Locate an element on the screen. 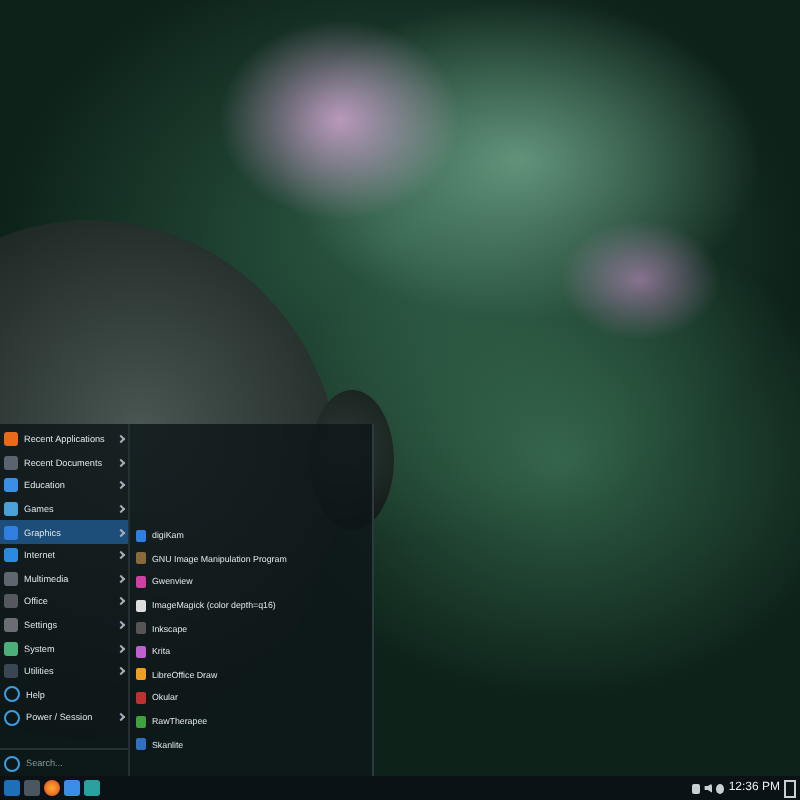  search-icon is located at coordinates (12, 763).